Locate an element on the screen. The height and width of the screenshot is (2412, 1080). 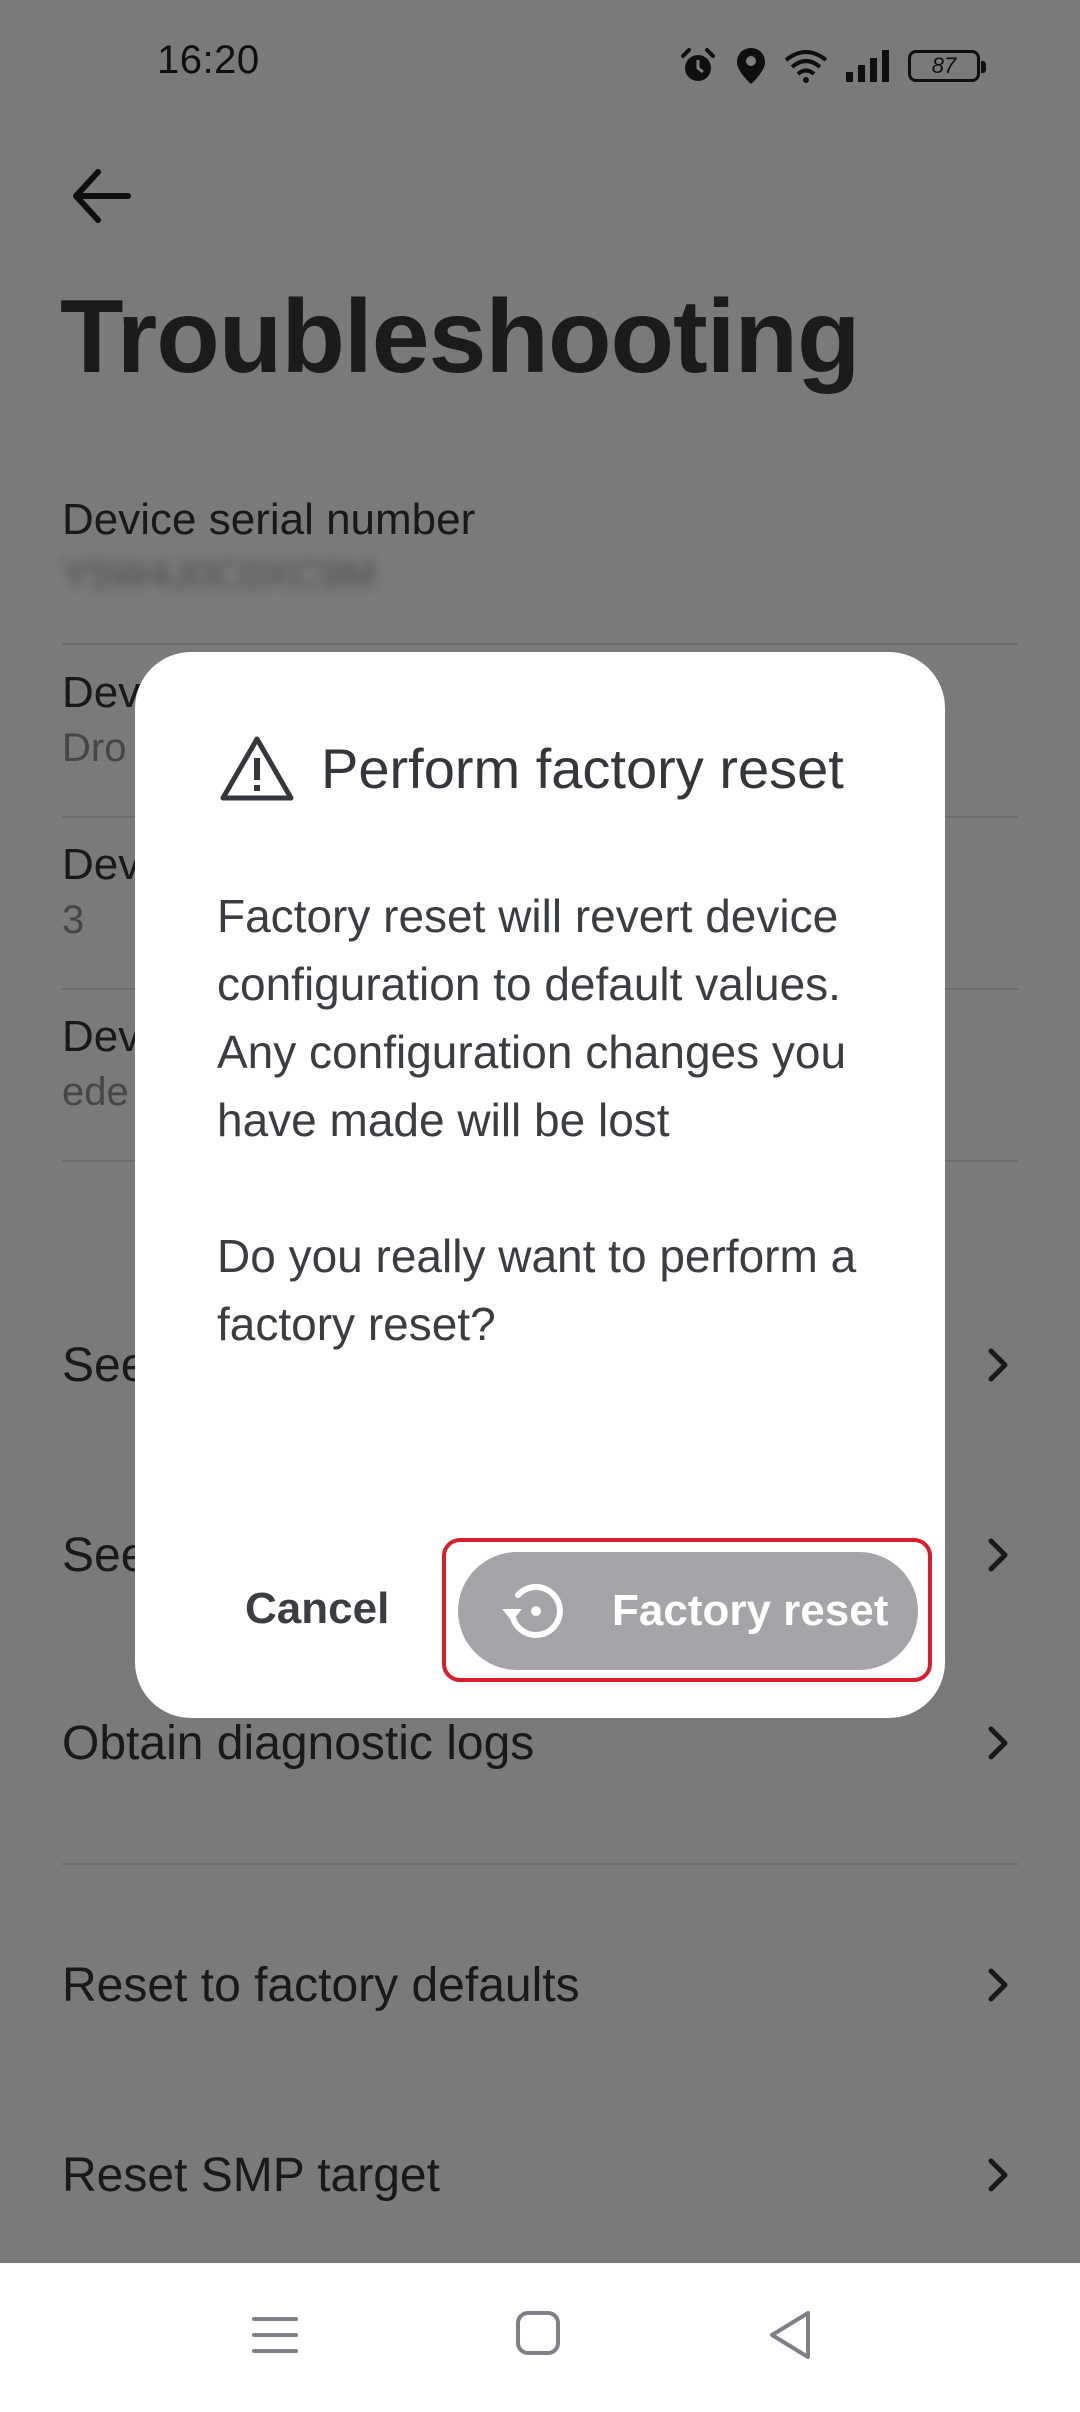
home-icon is located at coordinates (540, 2335).